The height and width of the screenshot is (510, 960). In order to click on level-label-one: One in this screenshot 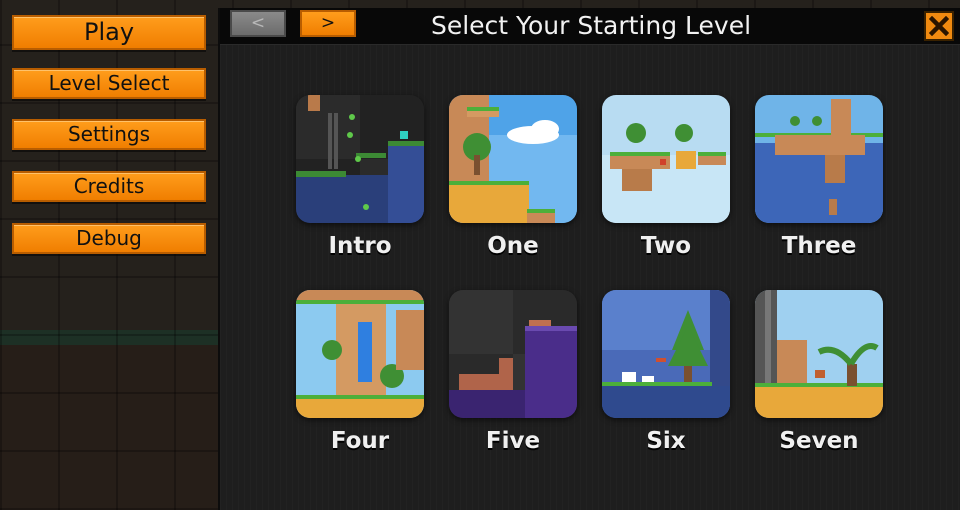, I will do `click(513, 246)`.